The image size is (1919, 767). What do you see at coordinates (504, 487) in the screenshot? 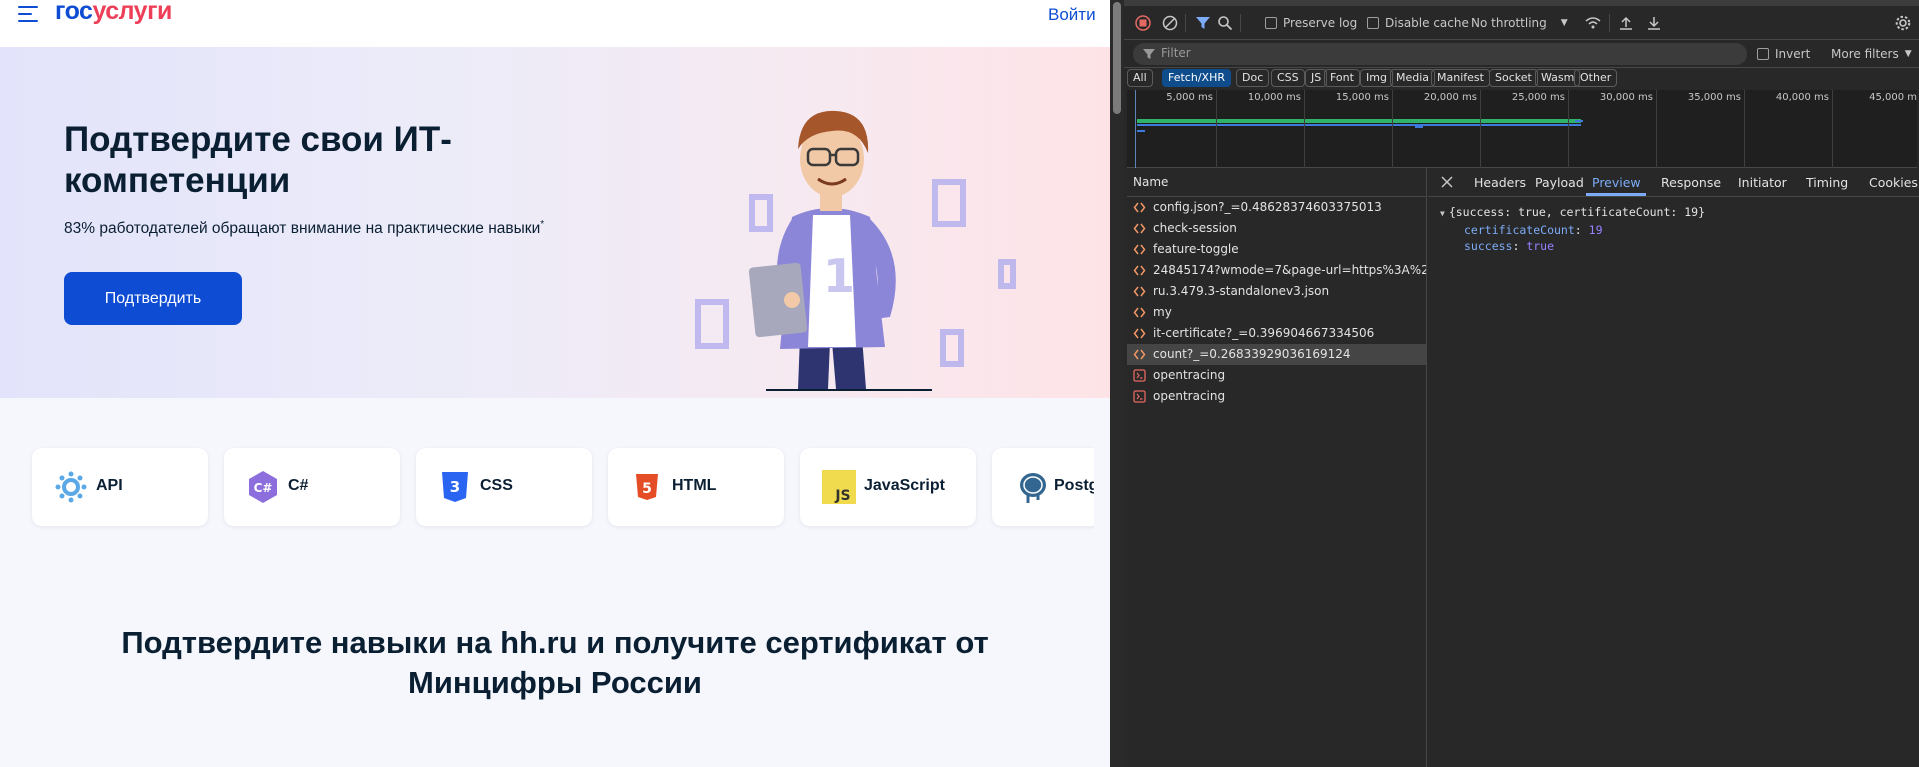
I see `skill-card-css: 3 CSS` at bounding box center [504, 487].